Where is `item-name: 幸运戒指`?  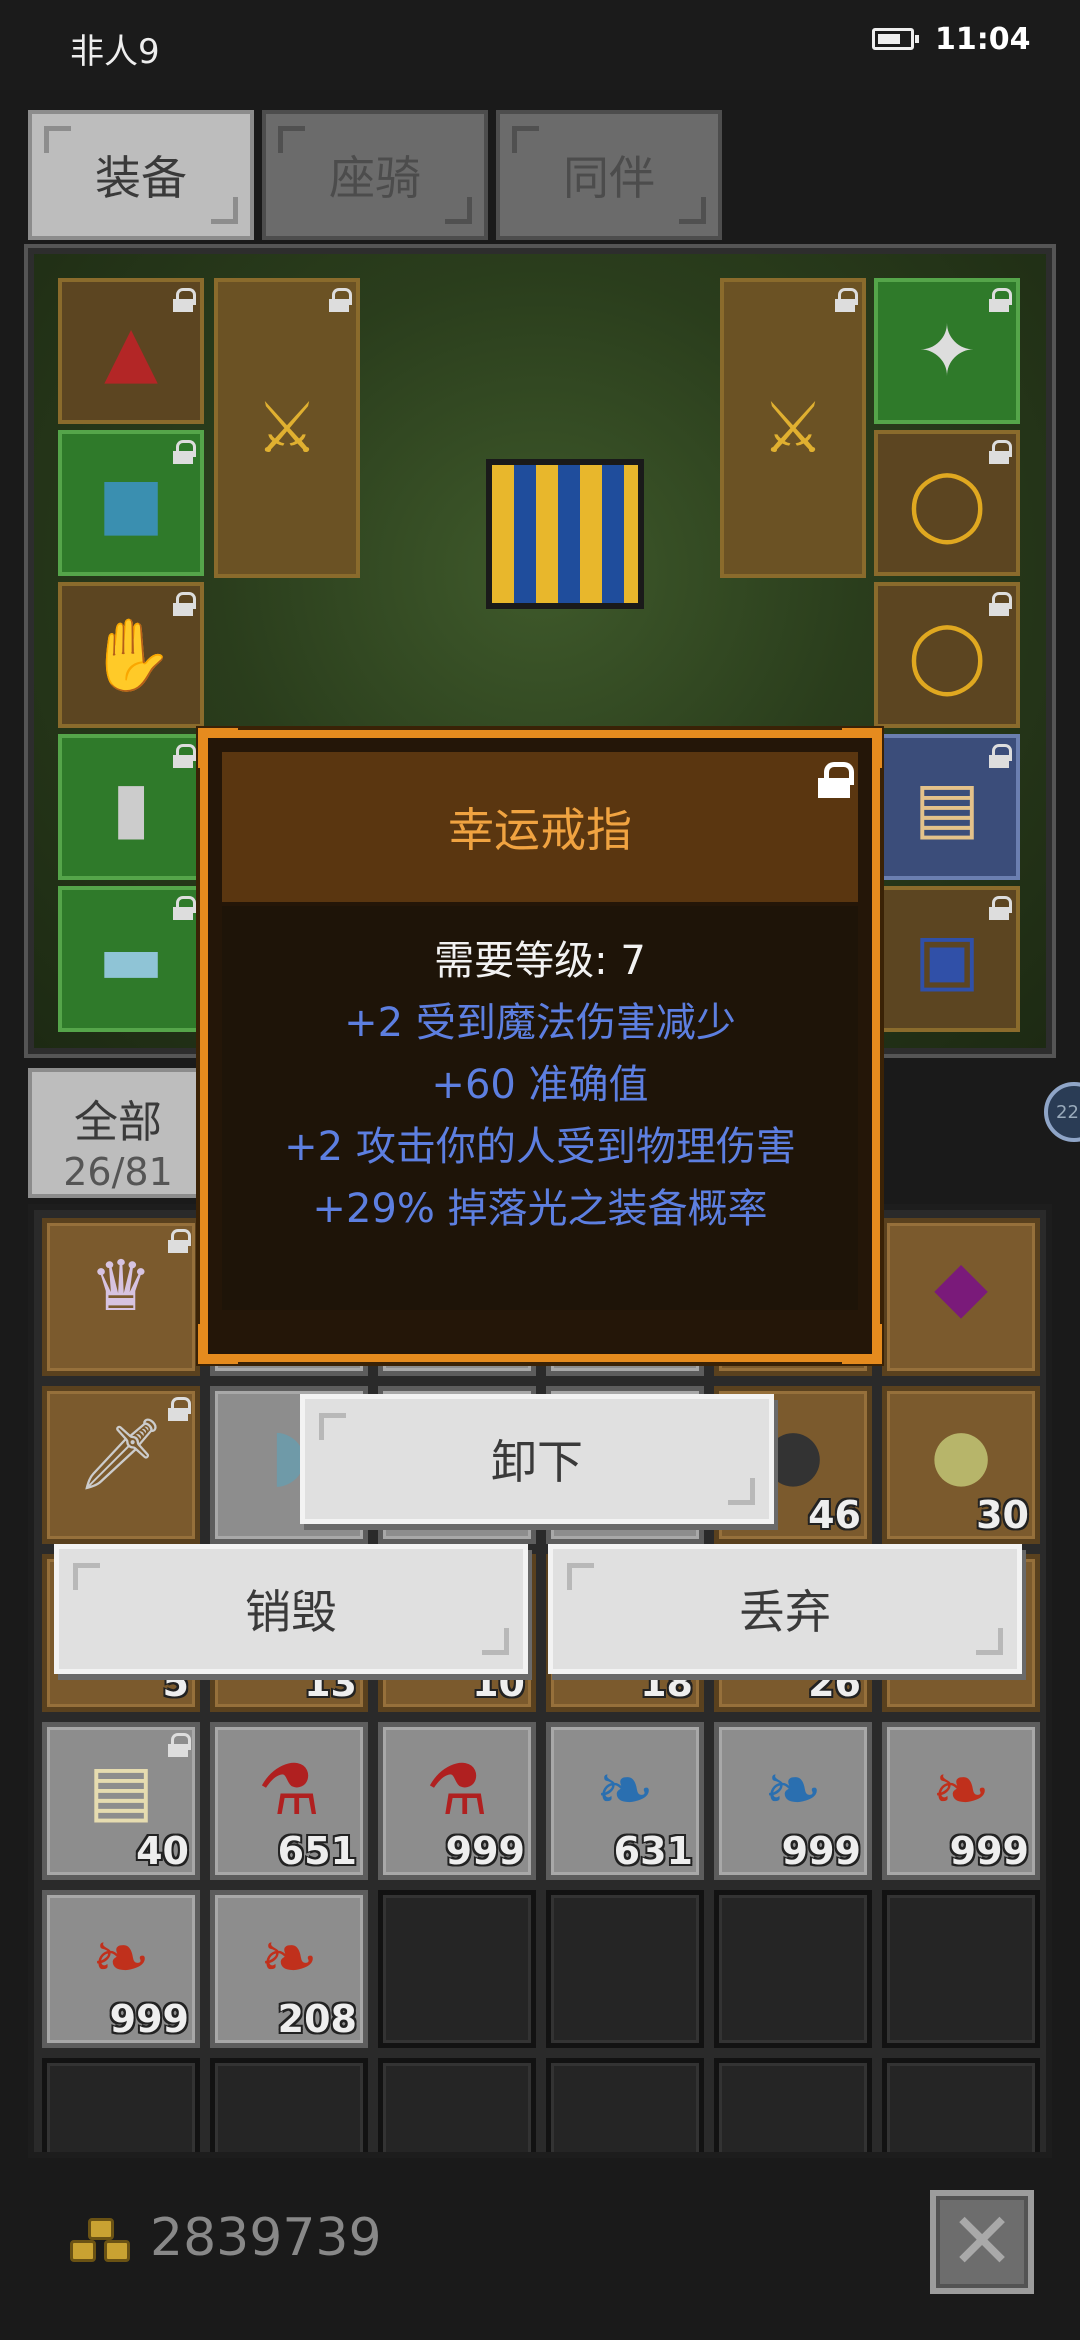
item-name: 幸运戒指 is located at coordinates (540, 830).